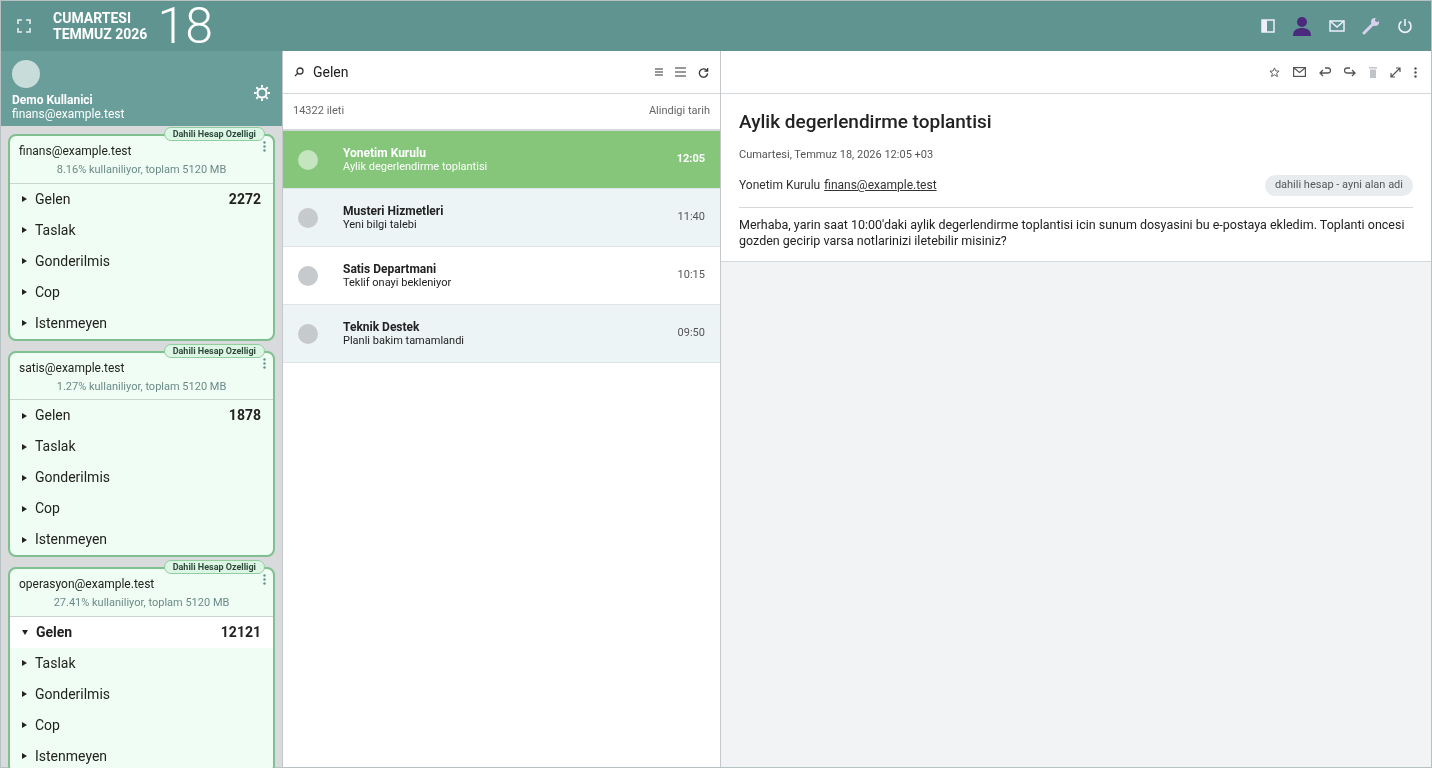 The width and height of the screenshot is (1432, 768). What do you see at coordinates (141, 386) in the screenshot?
I see `storage-usage: 1.27% kullaniliyor, toplam 5120 MB` at bounding box center [141, 386].